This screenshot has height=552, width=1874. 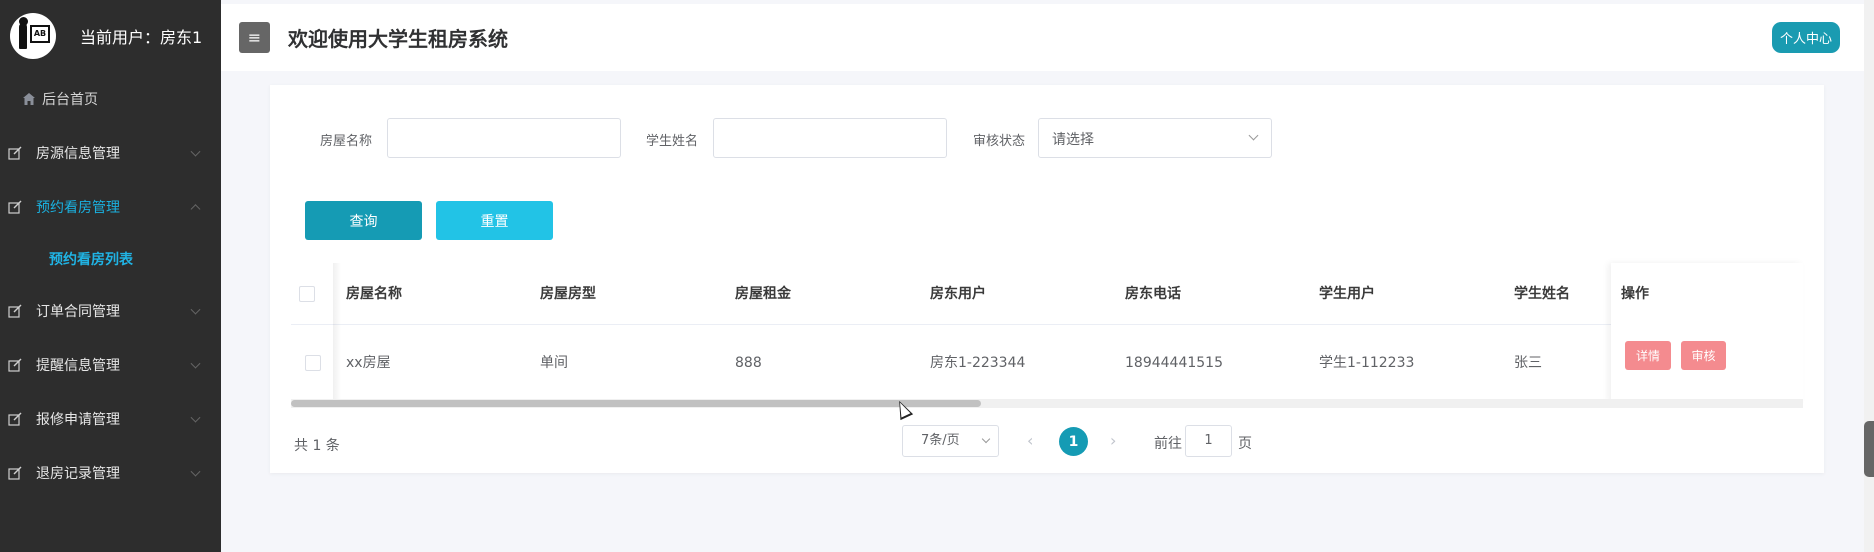 I want to click on sidebar-item-house-info: 房源信息管理, so click(x=110, y=153).